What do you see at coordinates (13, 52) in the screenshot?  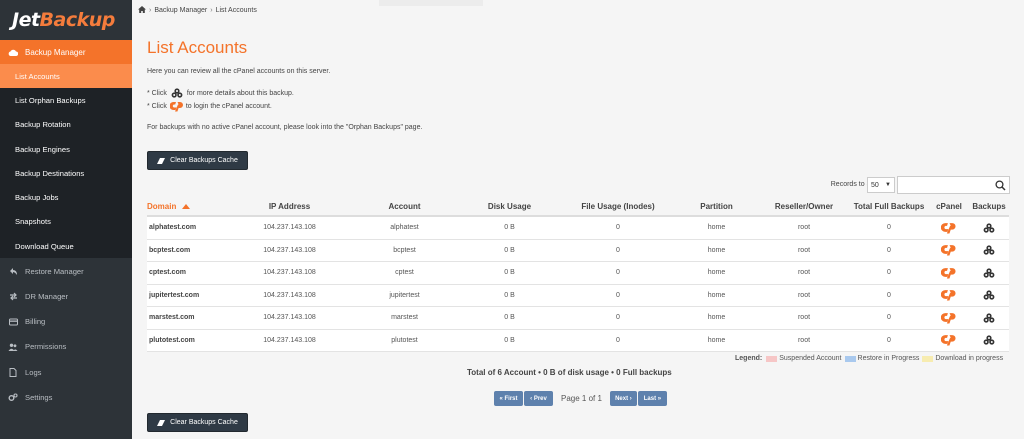 I see `cloud-icon` at bounding box center [13, 52].